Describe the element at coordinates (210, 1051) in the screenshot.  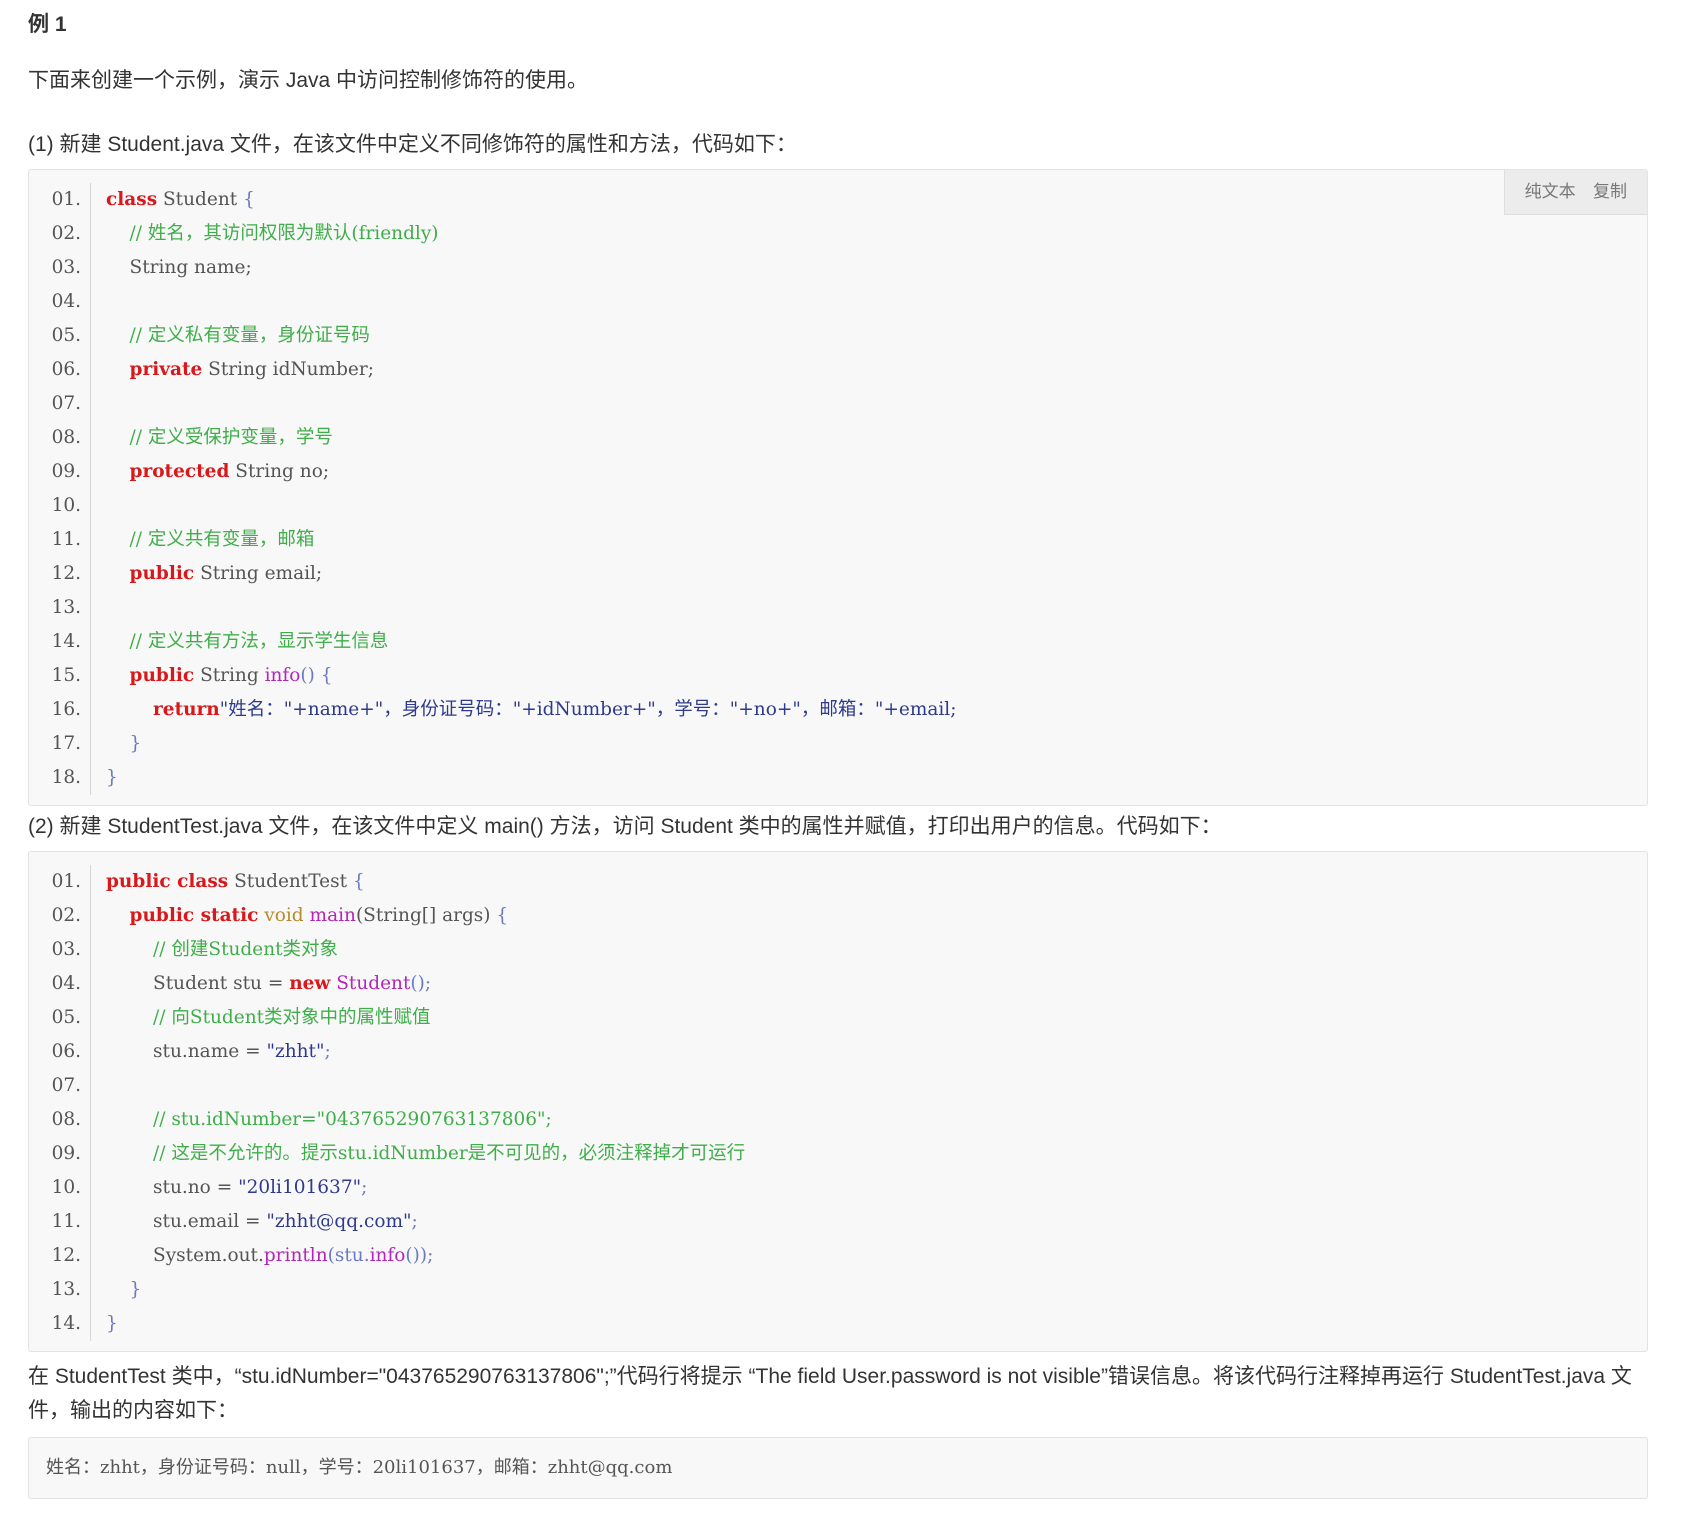
I see `code-text: stu.name =` at that location.